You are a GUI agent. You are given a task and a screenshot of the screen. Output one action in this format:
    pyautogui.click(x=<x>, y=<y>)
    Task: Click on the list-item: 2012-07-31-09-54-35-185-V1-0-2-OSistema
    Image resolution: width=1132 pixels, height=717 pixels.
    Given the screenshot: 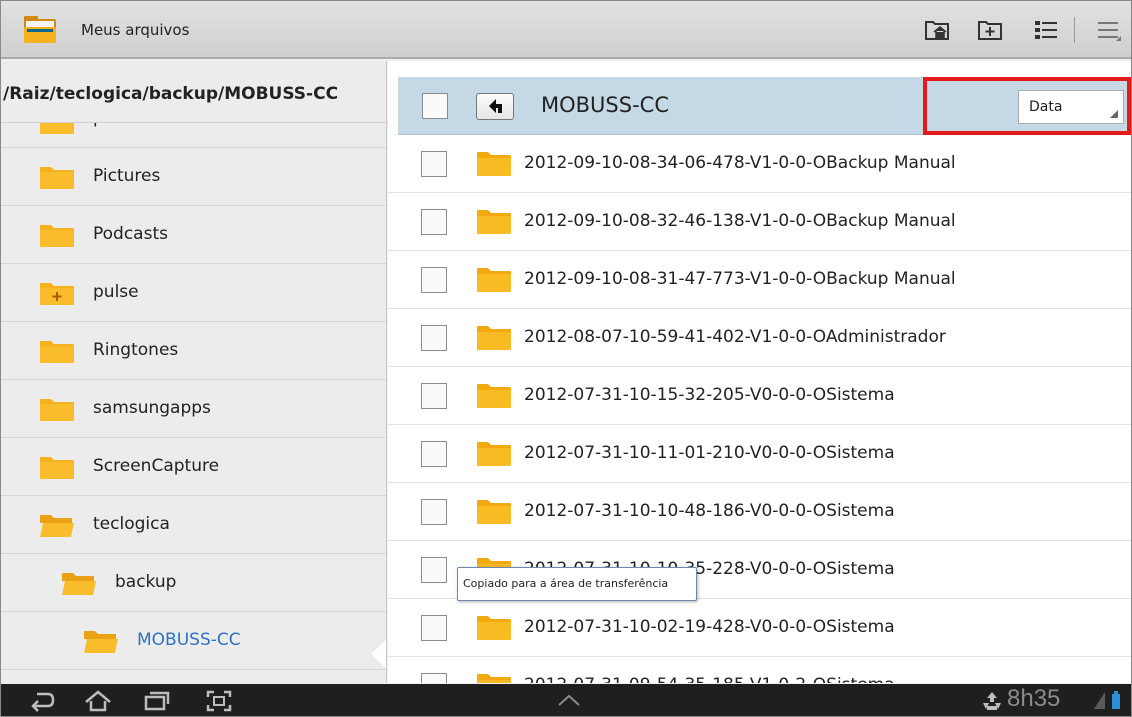 What is the action you would take?
    pyautogui.click(x=759, y=670)
    